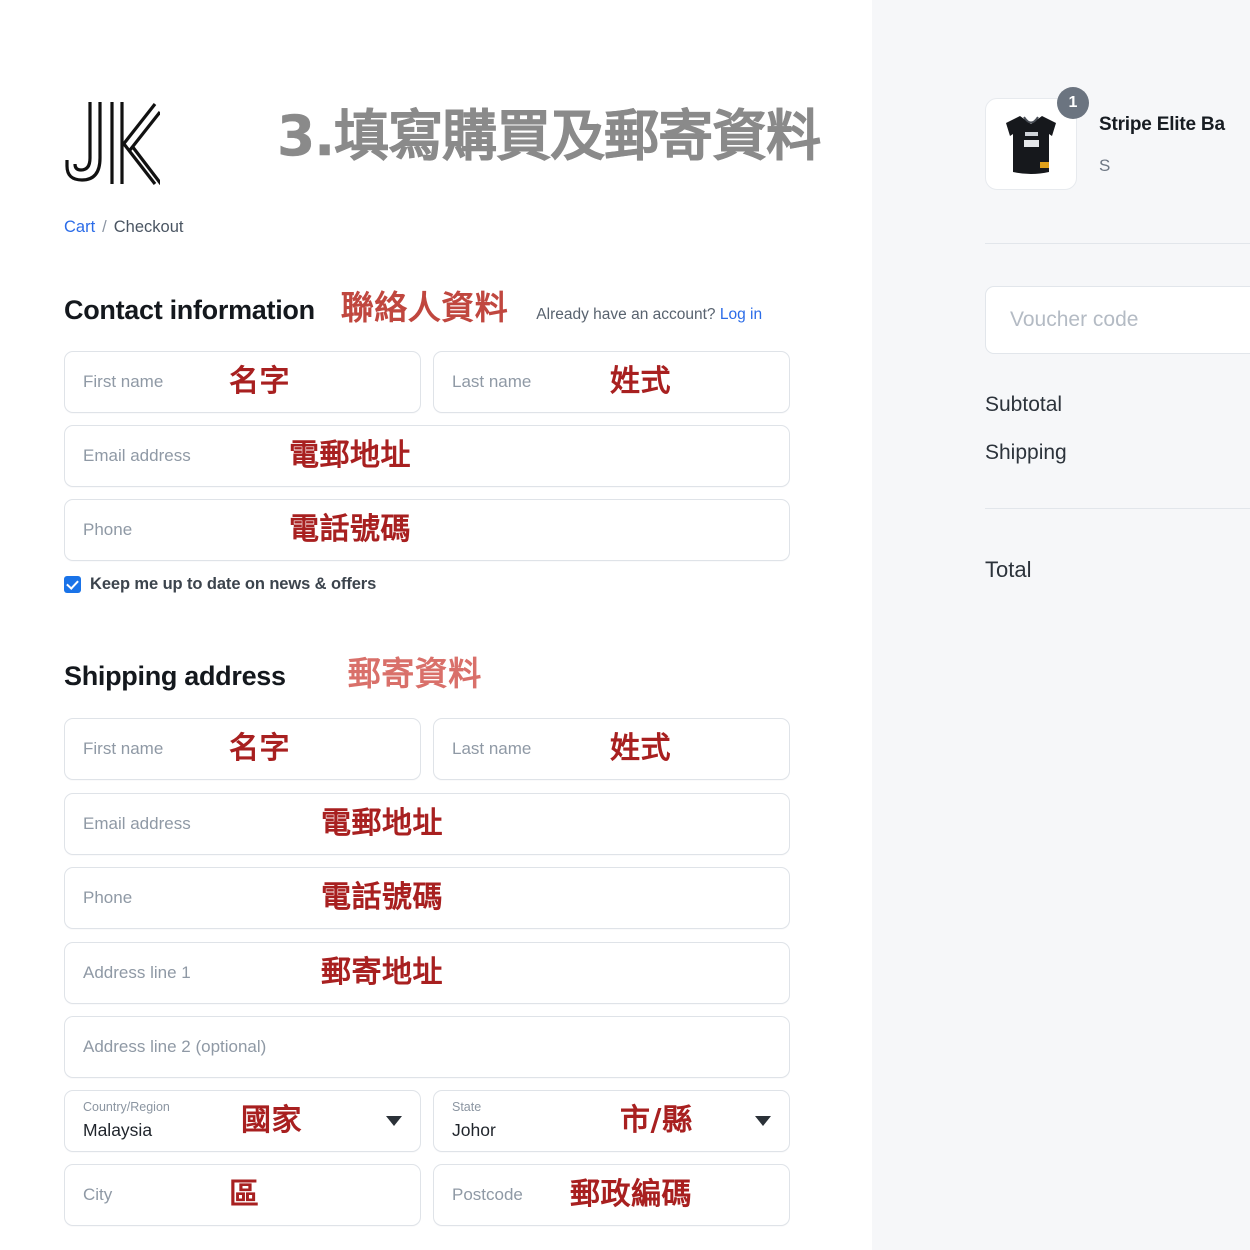  What do you see at coordinates (350, 455) in the screenshot?
I see `contact-email-note: 電郵地址` at bounding box center [350, 455].